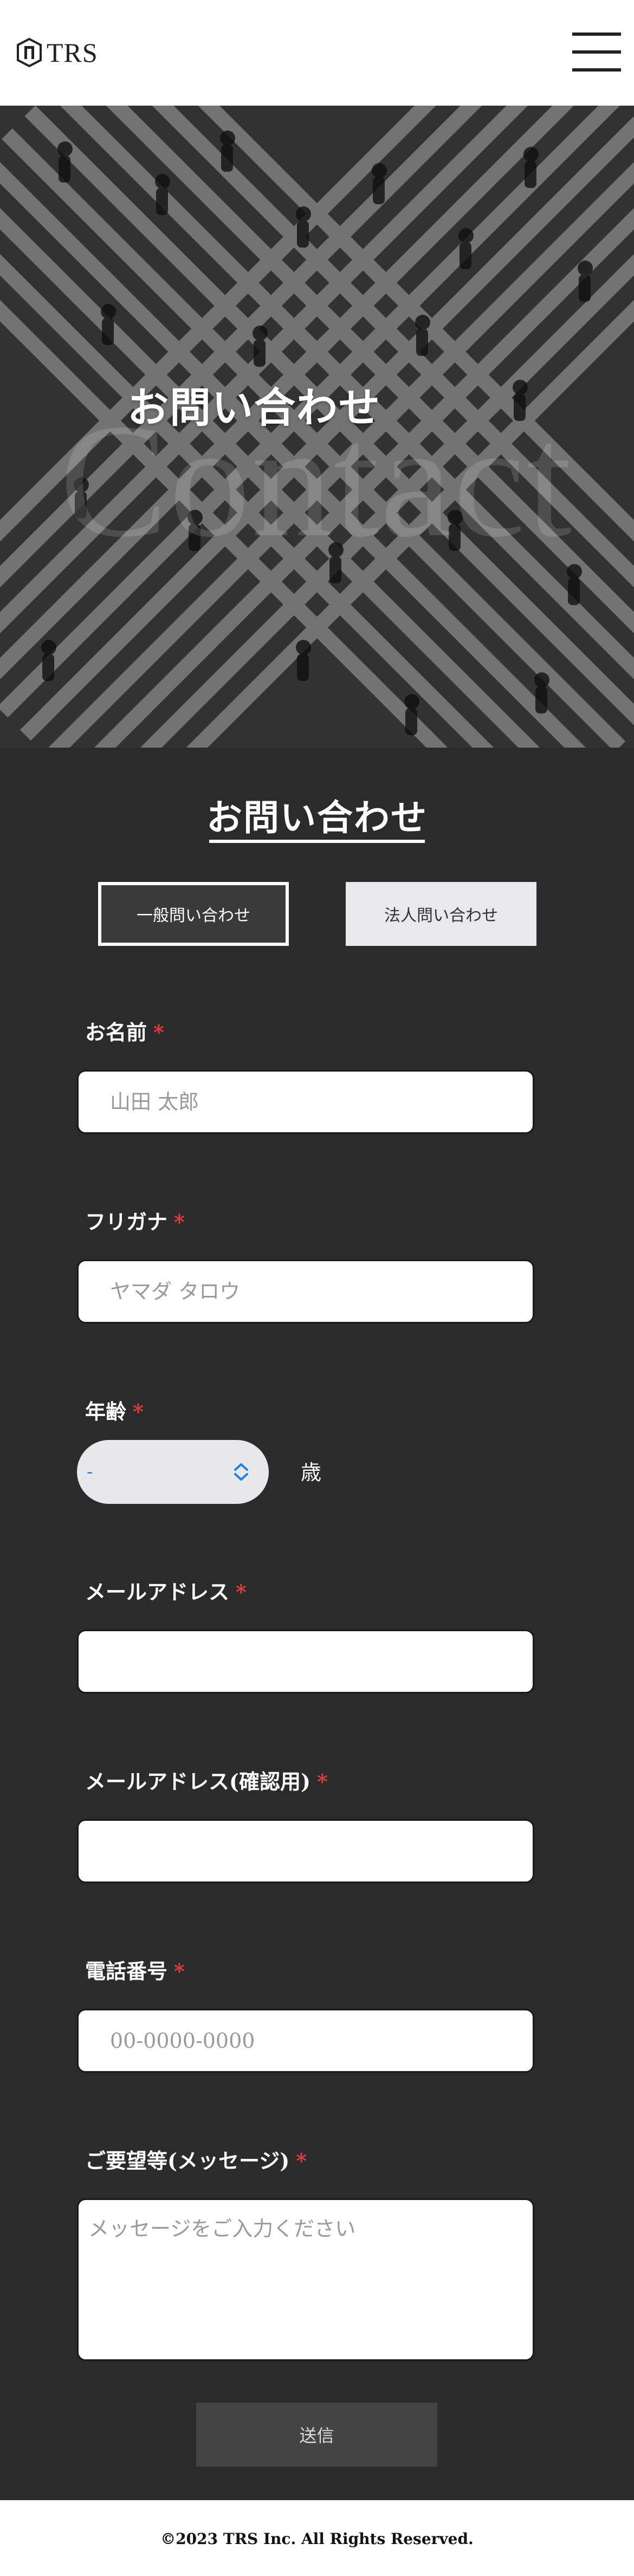  What do you see at coordinates (197, 1781) in the screenshot?
I see `email-confirm-label-text: メールアドレス(確認用)` at bounding box center [197, 1781].